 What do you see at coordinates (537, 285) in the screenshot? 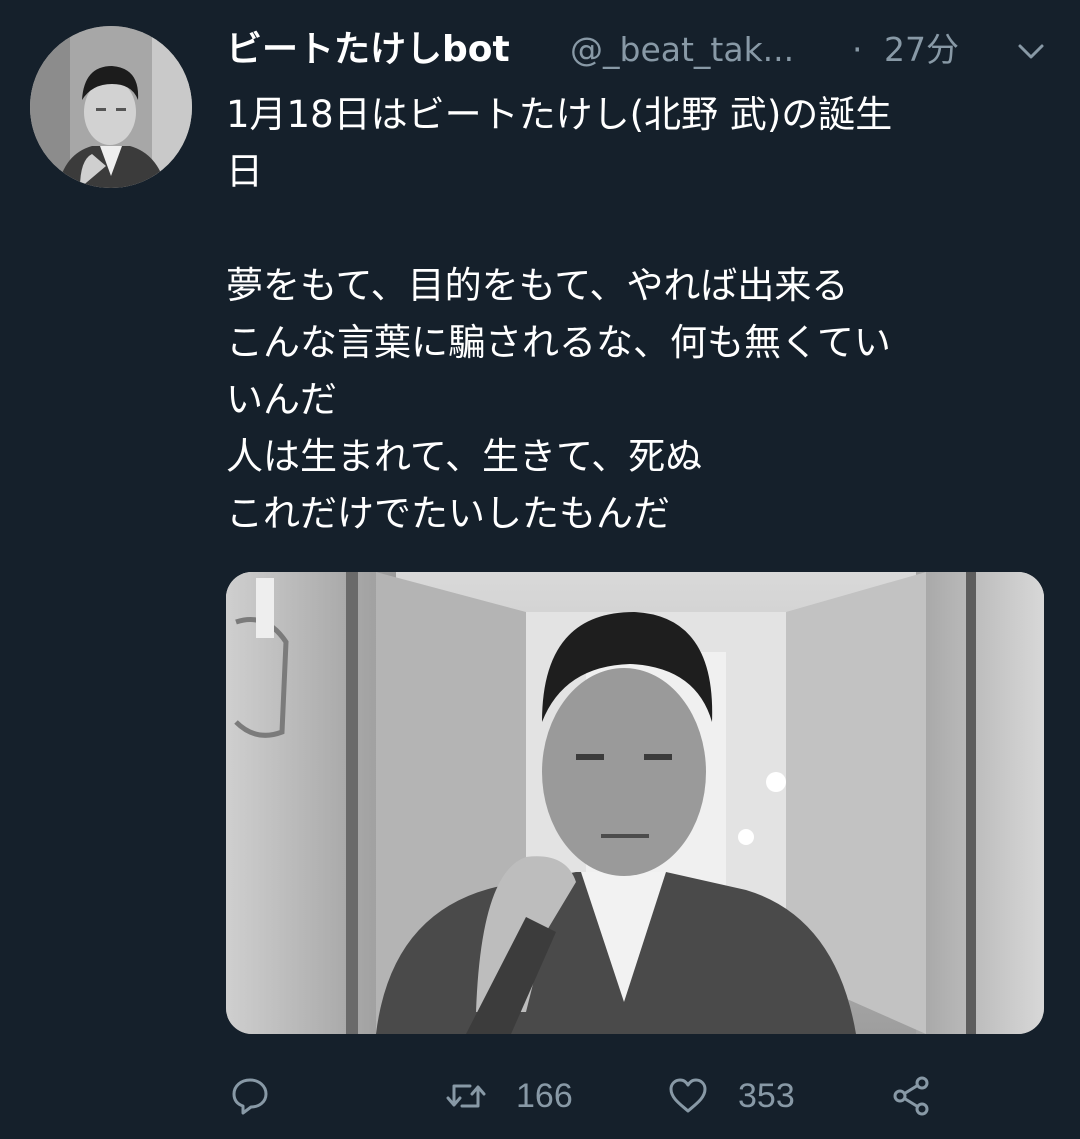
I see `tweet-text-line: 夢をもて、目的をもて、やれば出来る` at bounding box center [537, 285].